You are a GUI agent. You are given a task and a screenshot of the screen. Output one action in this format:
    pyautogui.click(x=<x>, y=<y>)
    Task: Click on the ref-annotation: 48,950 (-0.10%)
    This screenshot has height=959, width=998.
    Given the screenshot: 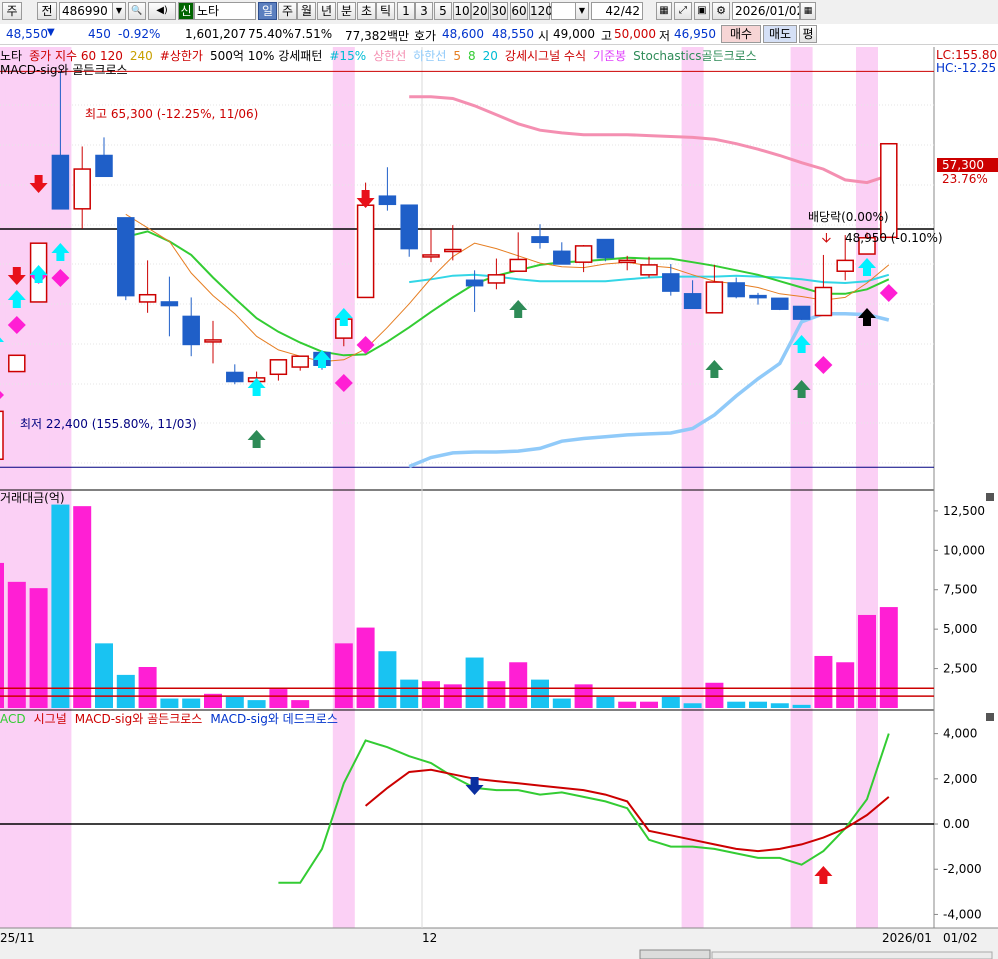 What is the action you would take?
    pyautogui.click(x=894, y=238)
    